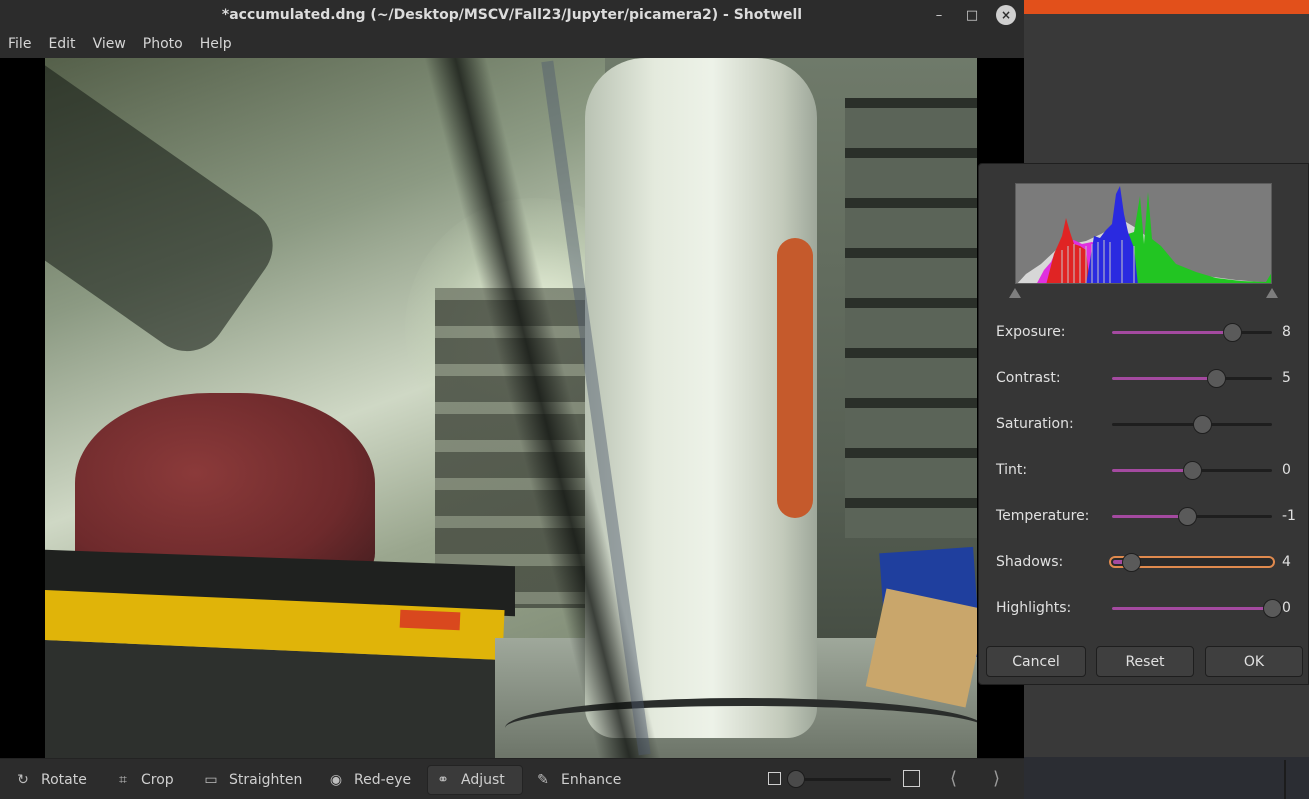 Image resolution: width=1309 pixels, height=799 pixels. What do you see at coordinates (741, 728) in the screenshot?
I see `photo-cable` at bounding box center [741, 728].